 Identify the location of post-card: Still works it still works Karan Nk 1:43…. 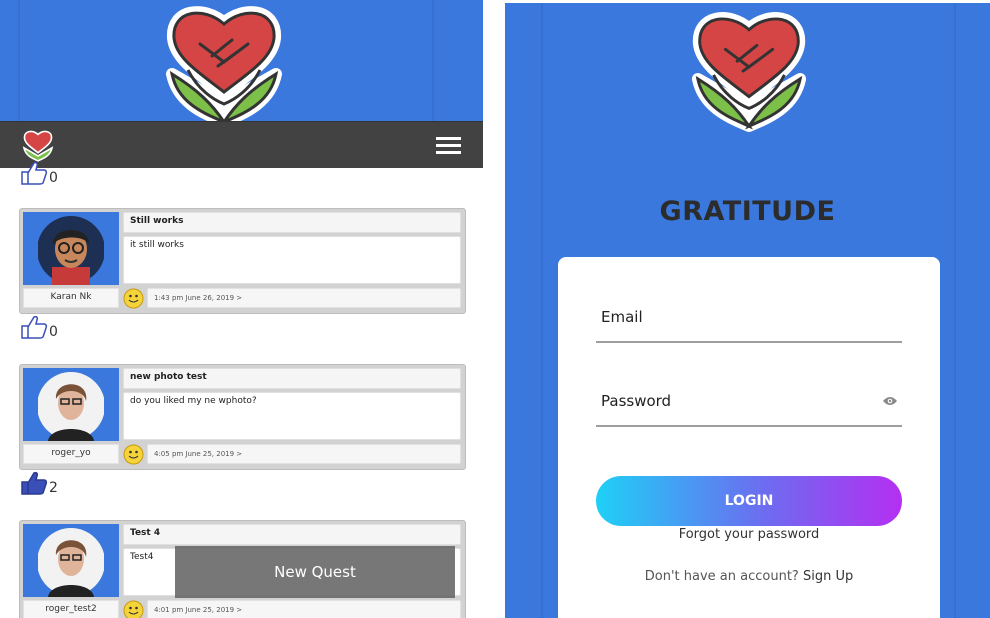
(242, 261).